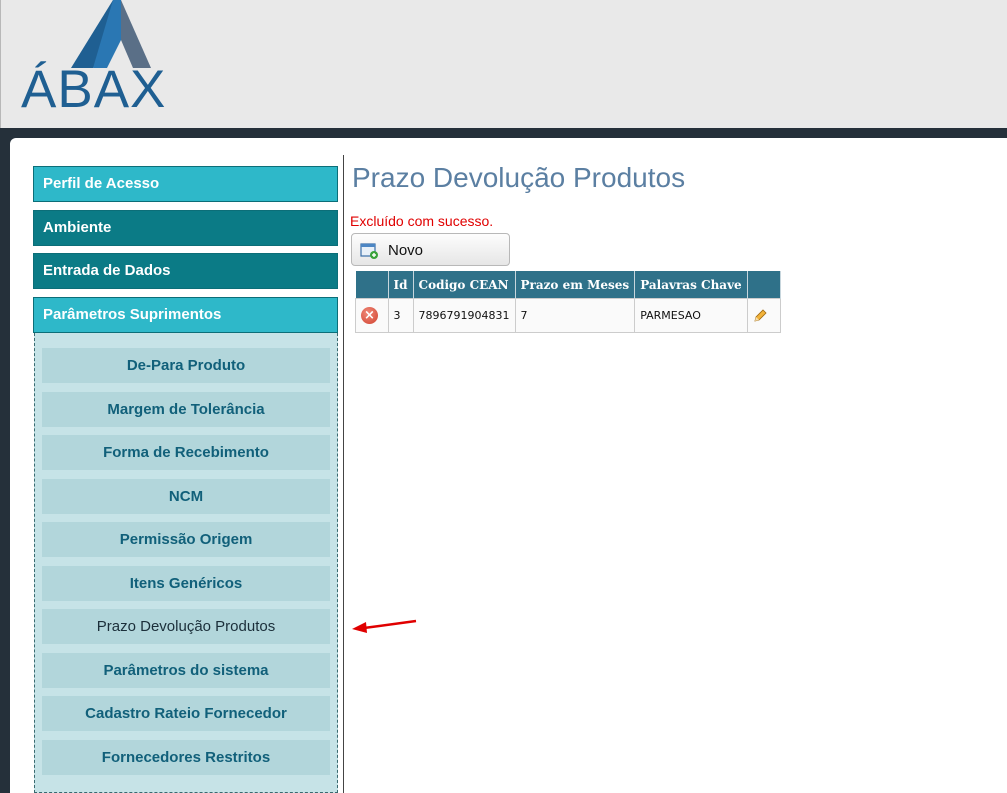  I want to click on submenu-item-fornecedores-restritos: Fornecedores Restritos, so click(186, 757).